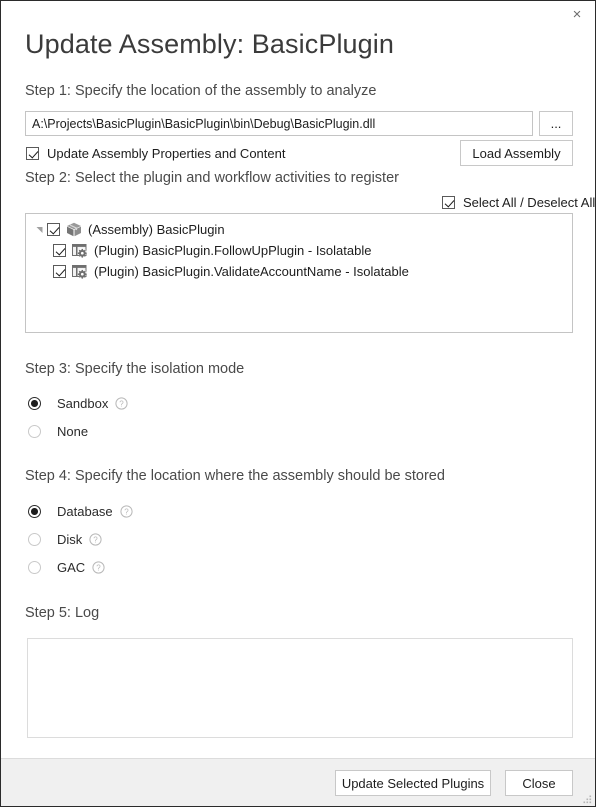 Image resolution: width=596 pixels, height=807 pixels. Describe the element at coordinates (577, 14) in the screenshot. I see `close-icon: ×` at that location.